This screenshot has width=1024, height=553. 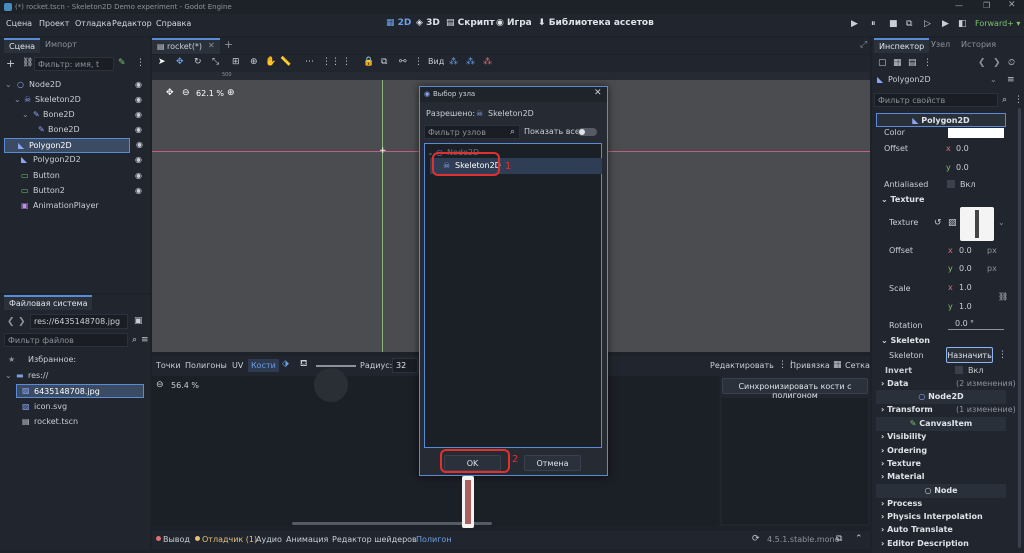 What do you see at coordinates (912, 63) in the screenshot?
I see `save-resource-icon: ▤` at bounding box center [912, 63].